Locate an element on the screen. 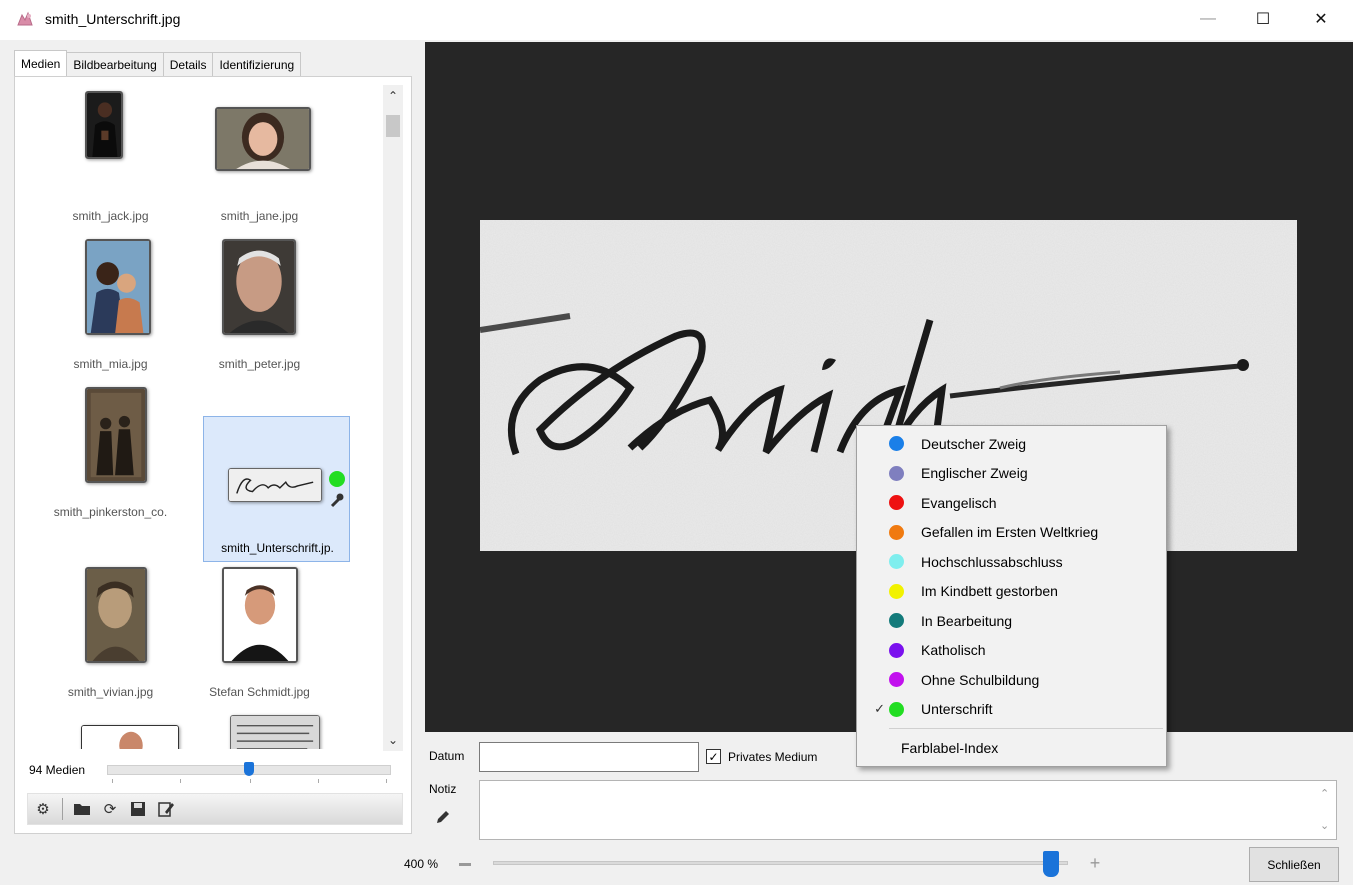  media-item: smith_pinkerston_co. is located at coordinates (110, 454).